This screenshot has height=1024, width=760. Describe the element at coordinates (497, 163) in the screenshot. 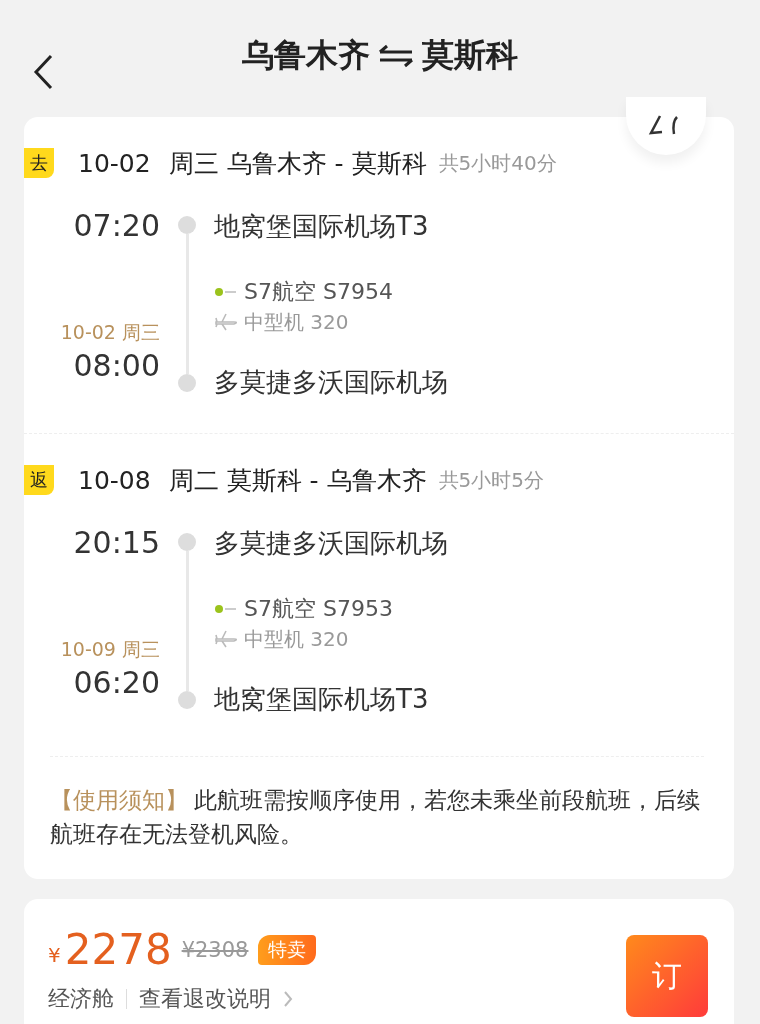

I see `leg-duration: 共5小时40分` at that location.